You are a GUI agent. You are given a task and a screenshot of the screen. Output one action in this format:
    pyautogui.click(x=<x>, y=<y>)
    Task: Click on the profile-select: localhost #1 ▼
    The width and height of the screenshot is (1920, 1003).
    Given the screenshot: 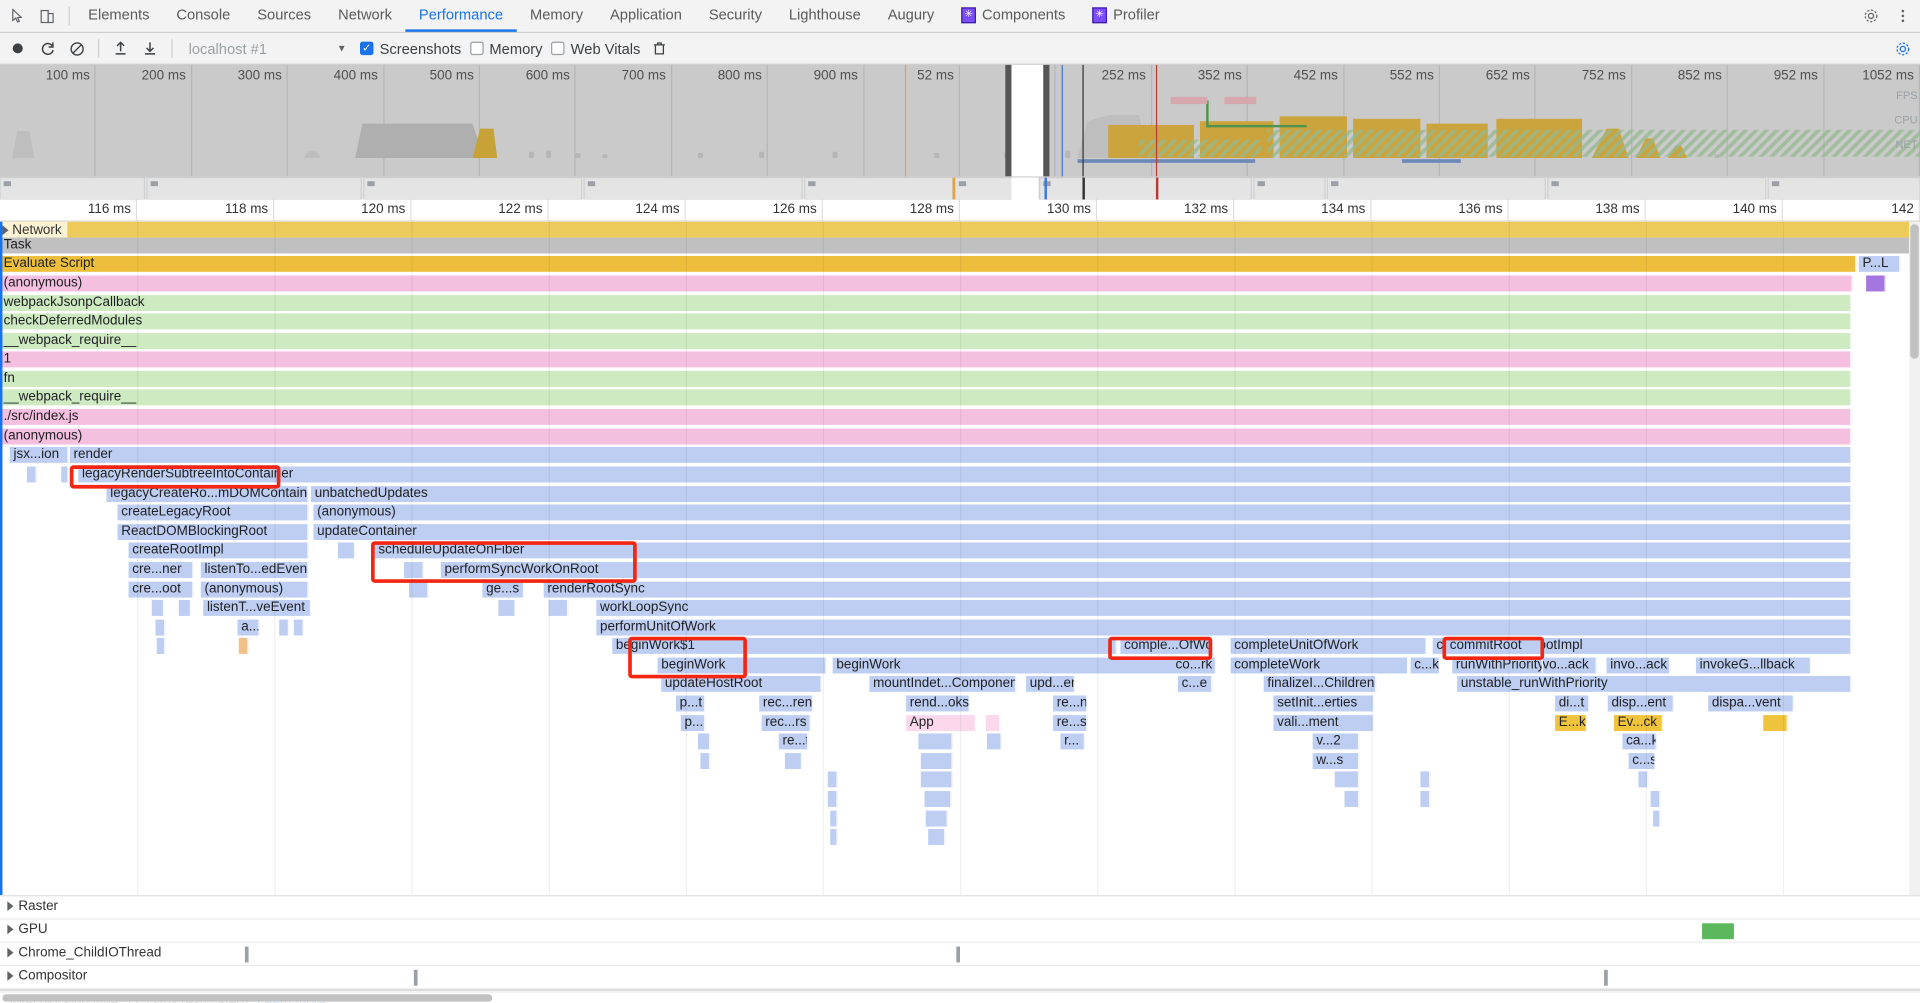 What is the action you would take?
    pyautogui.click(x=268, y=48)
    